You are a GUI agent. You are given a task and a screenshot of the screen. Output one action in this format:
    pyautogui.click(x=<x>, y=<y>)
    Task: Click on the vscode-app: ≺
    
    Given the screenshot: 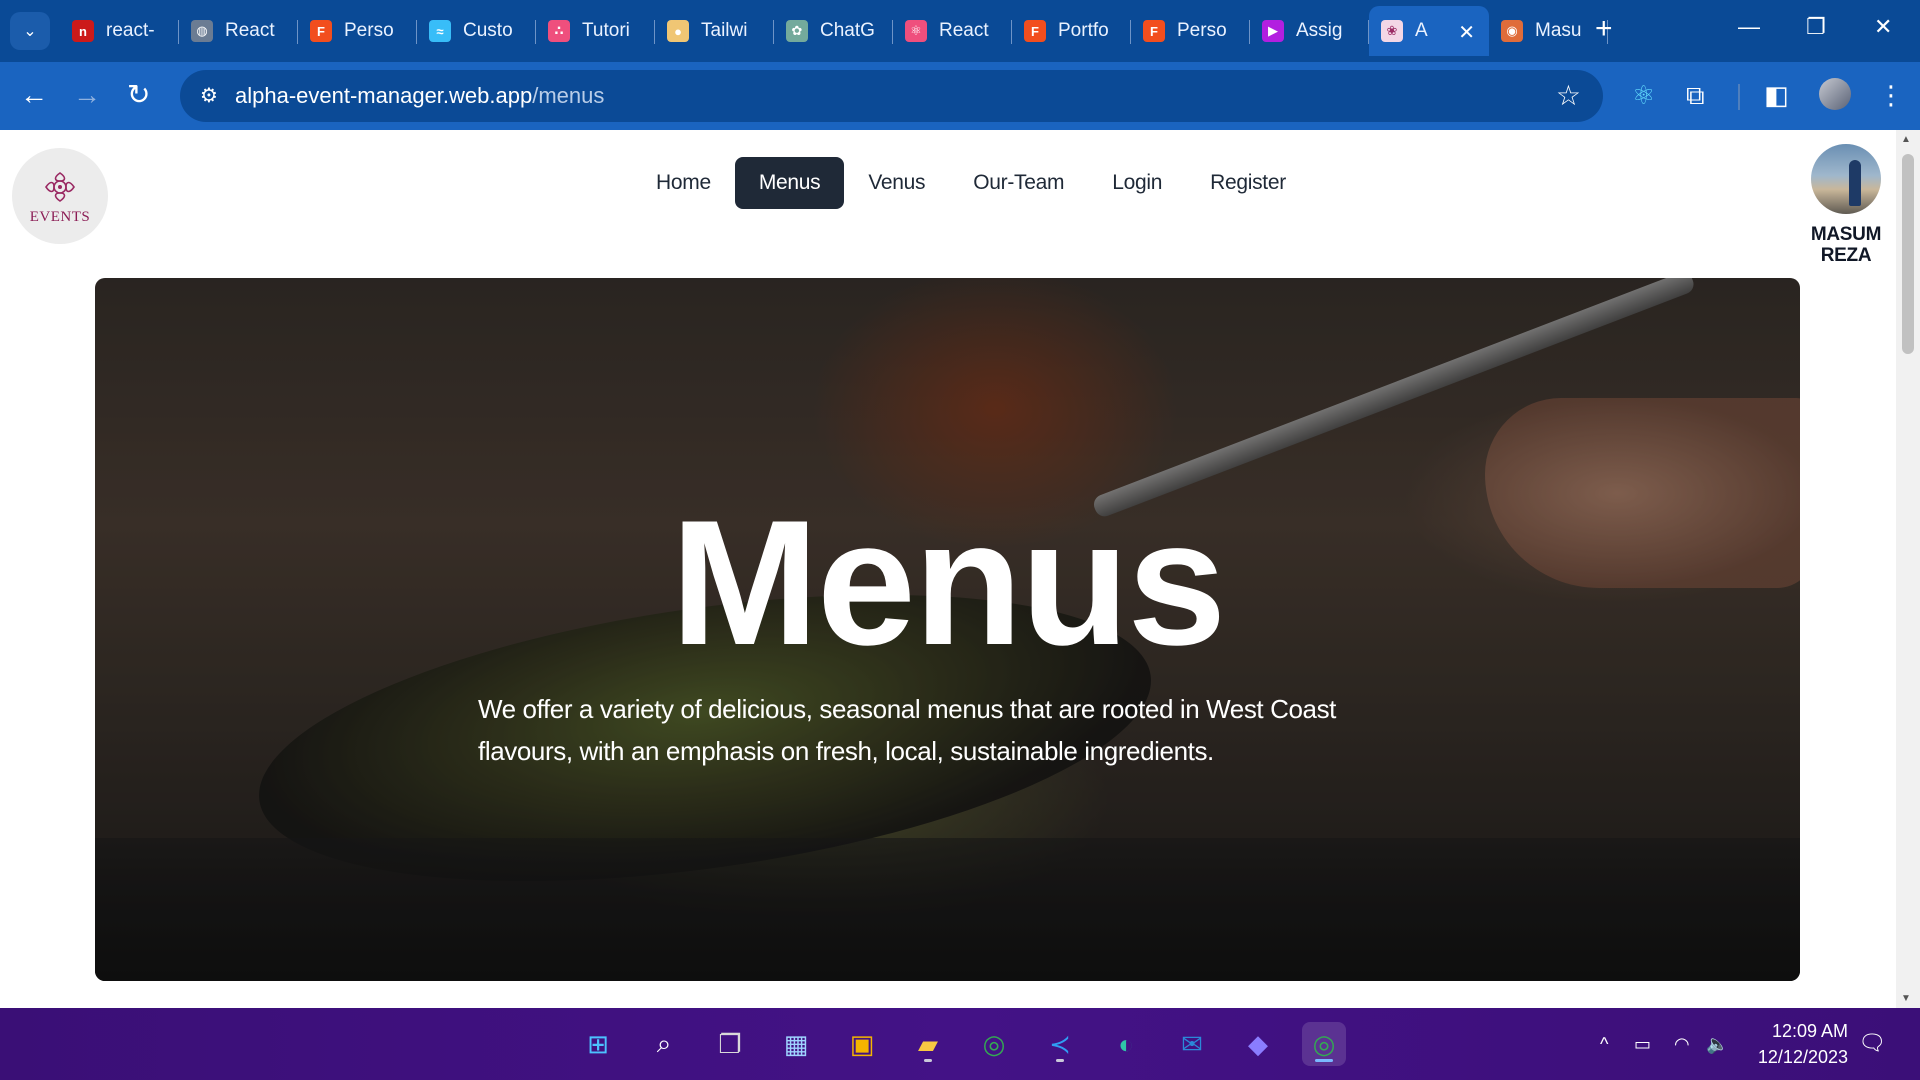 What is the action you would take?
    pyautogui.click(x=1060, y=1044)
    